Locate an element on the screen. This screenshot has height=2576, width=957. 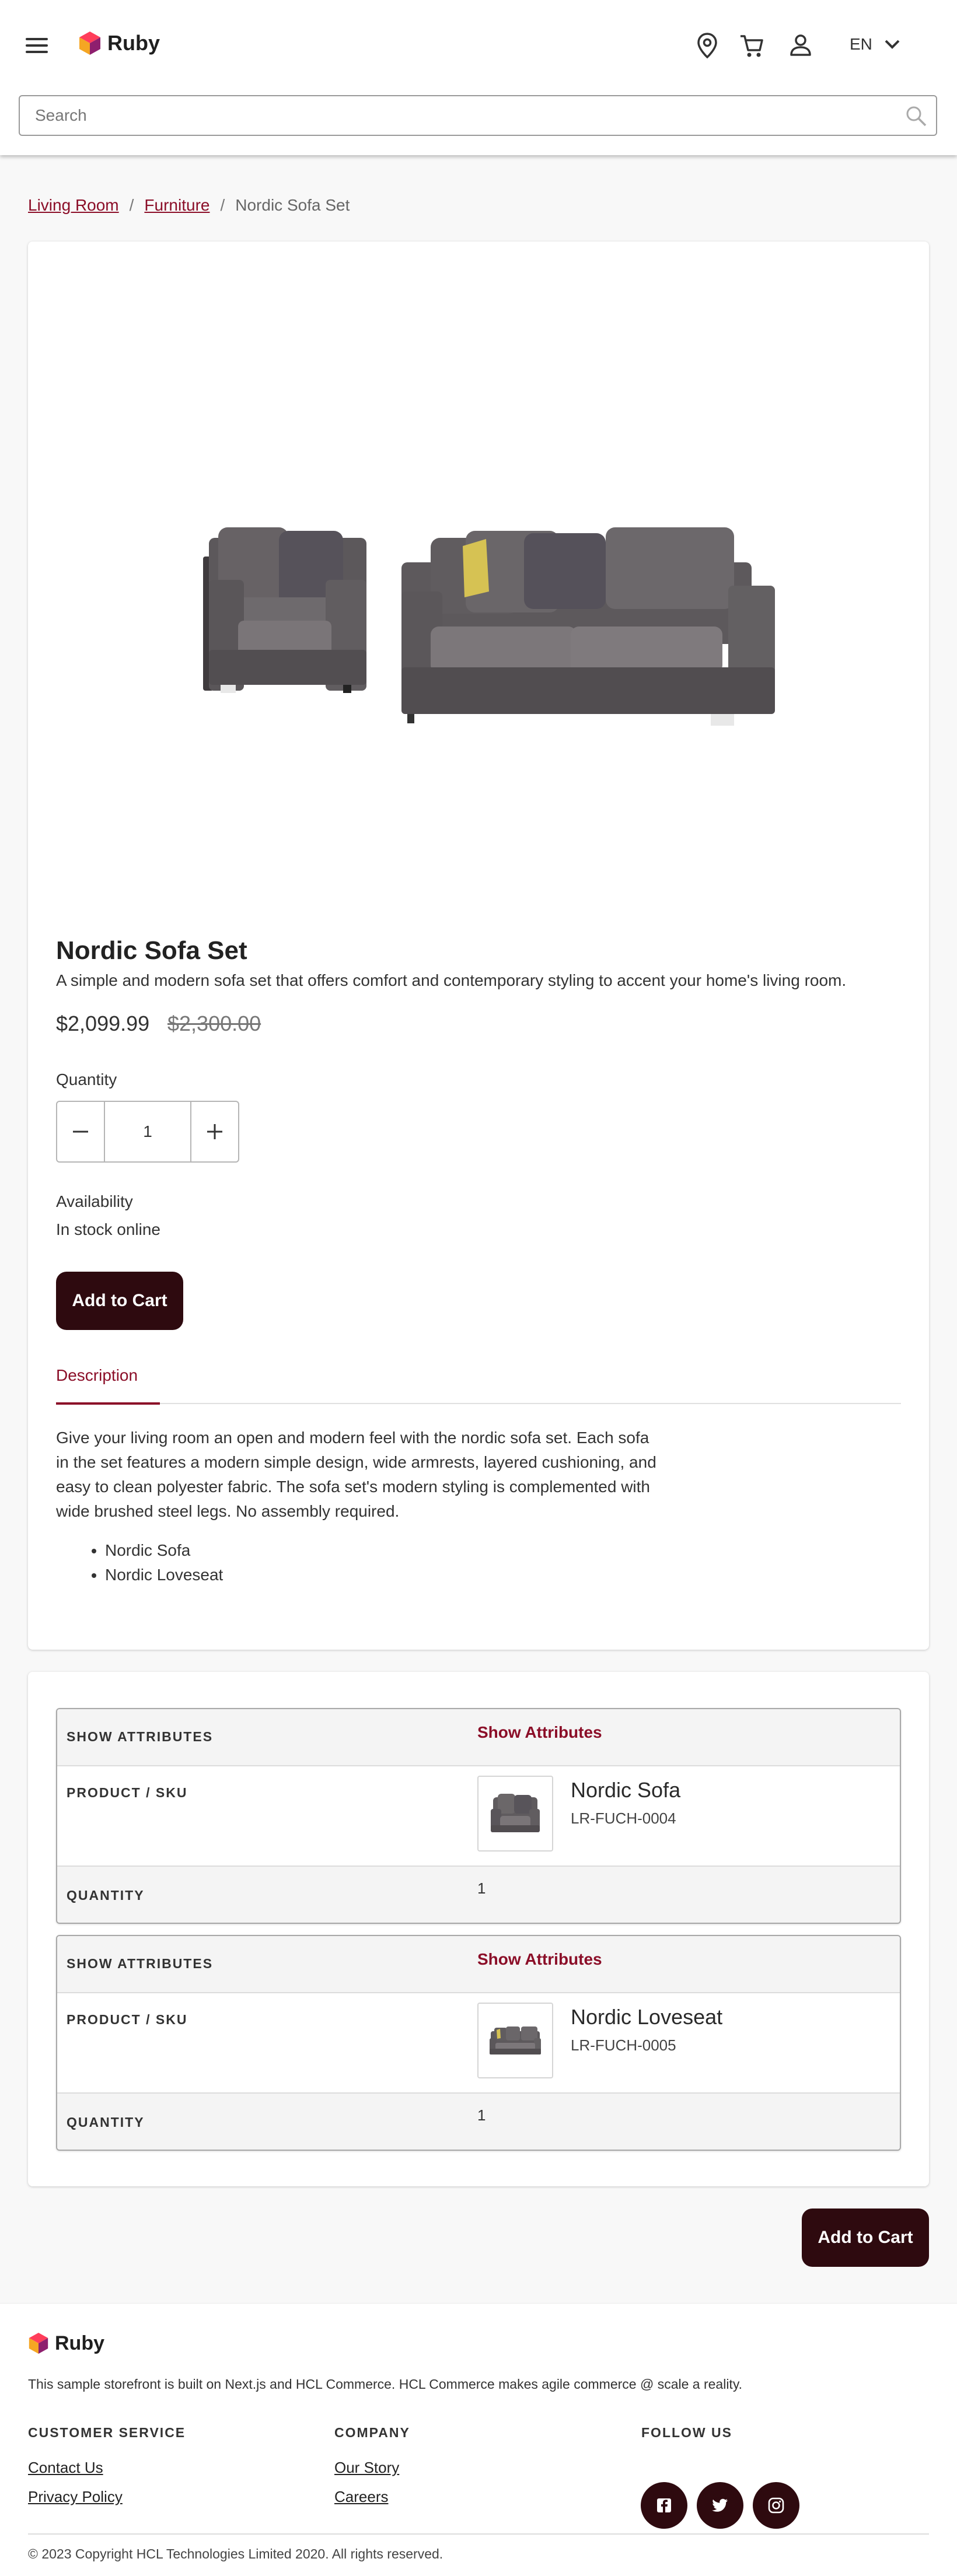
product-original-price: $2,300.00 is located at coordinates (214, 1023).